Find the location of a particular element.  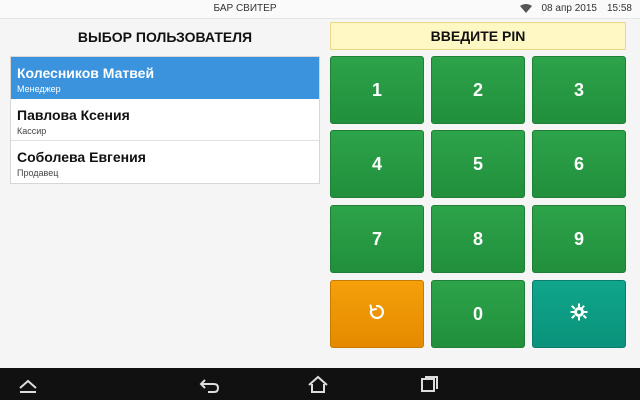

user-role: Кассир is located at coordinates (32, 131).